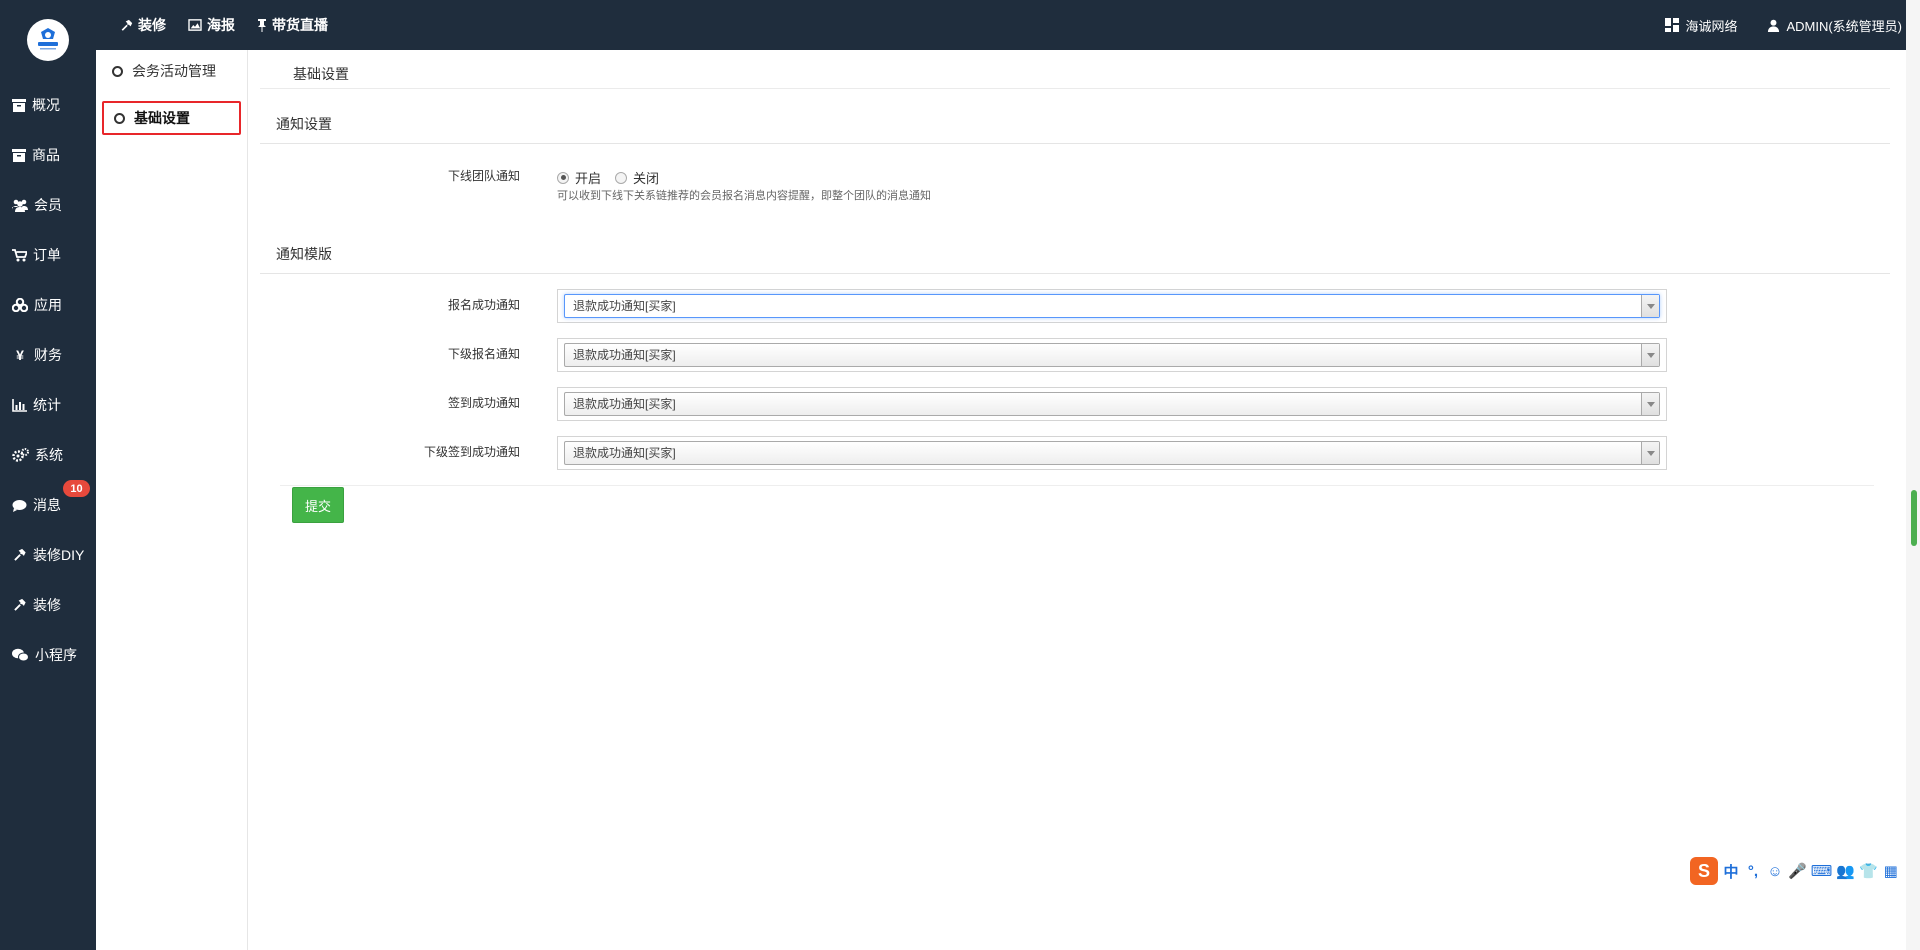  Describe the element at coordinates (171, 118) in the screenshot. I see `sub-menu-basic-settings: 基础设置` at that location.